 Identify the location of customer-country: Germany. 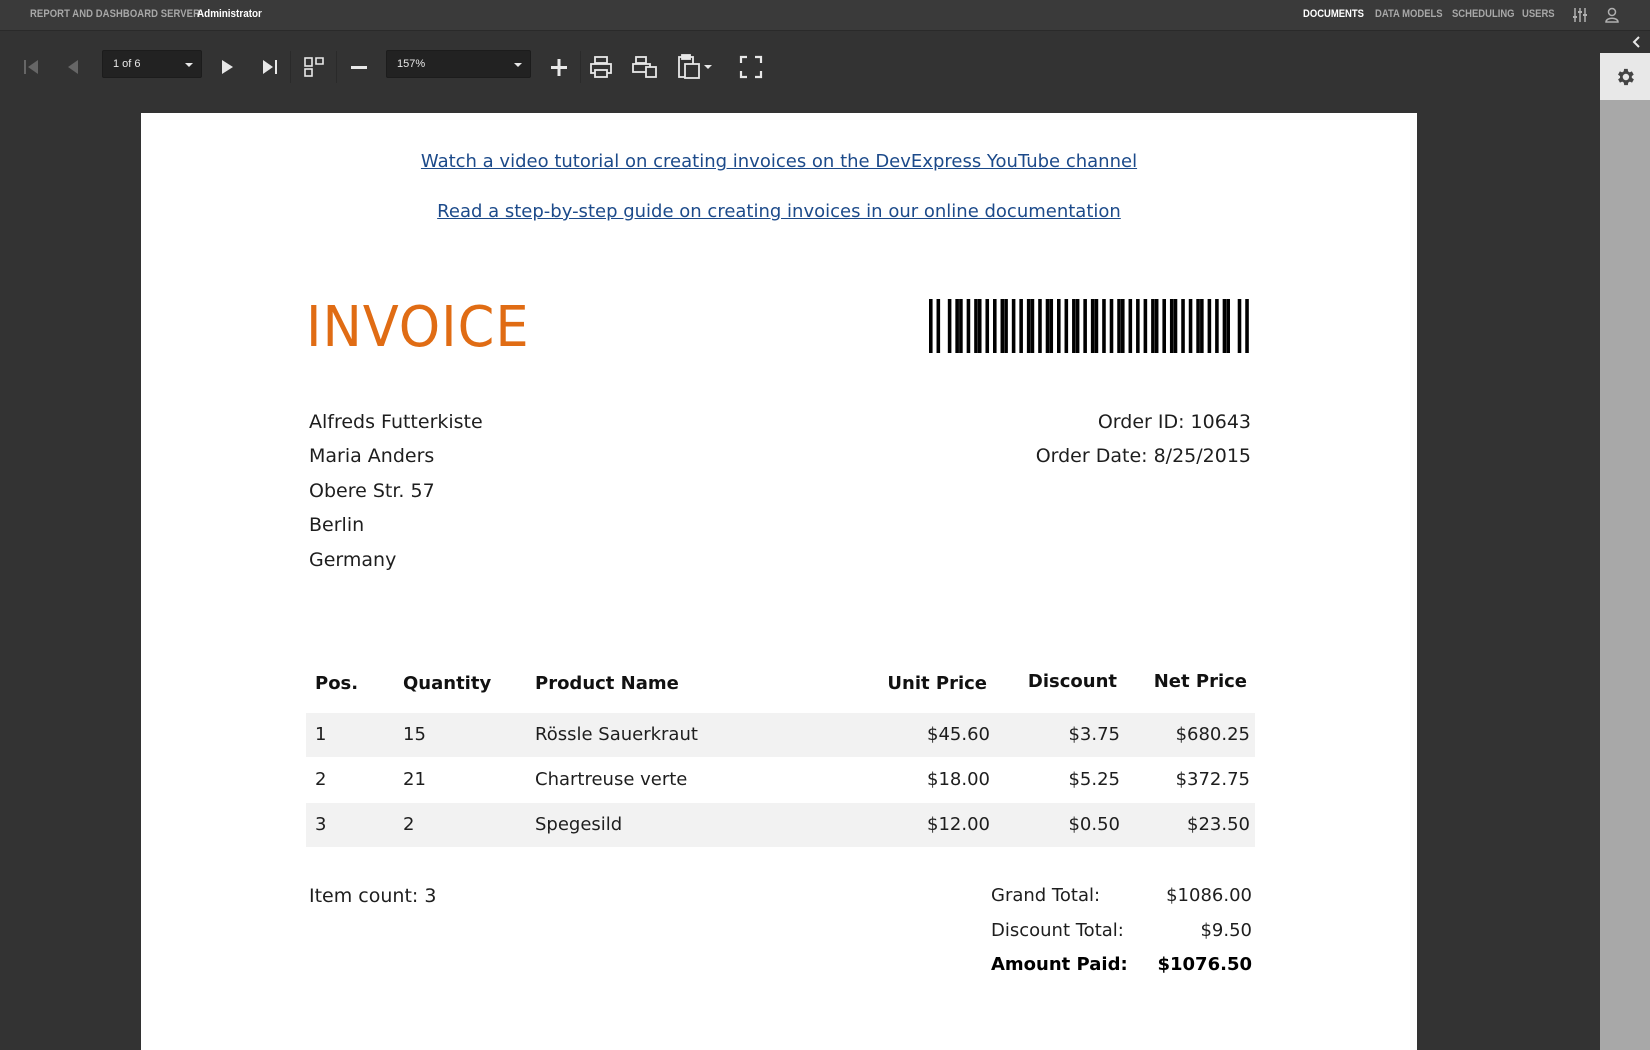
(353, 560).